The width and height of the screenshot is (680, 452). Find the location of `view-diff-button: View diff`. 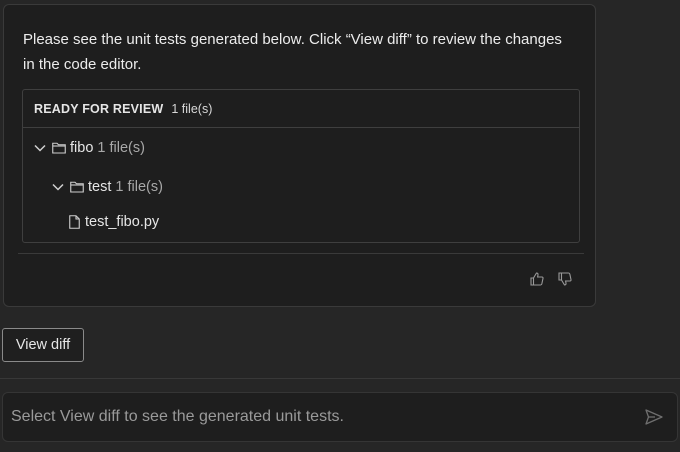

view-diff-button: View diff is located at coordinates (43, 345).